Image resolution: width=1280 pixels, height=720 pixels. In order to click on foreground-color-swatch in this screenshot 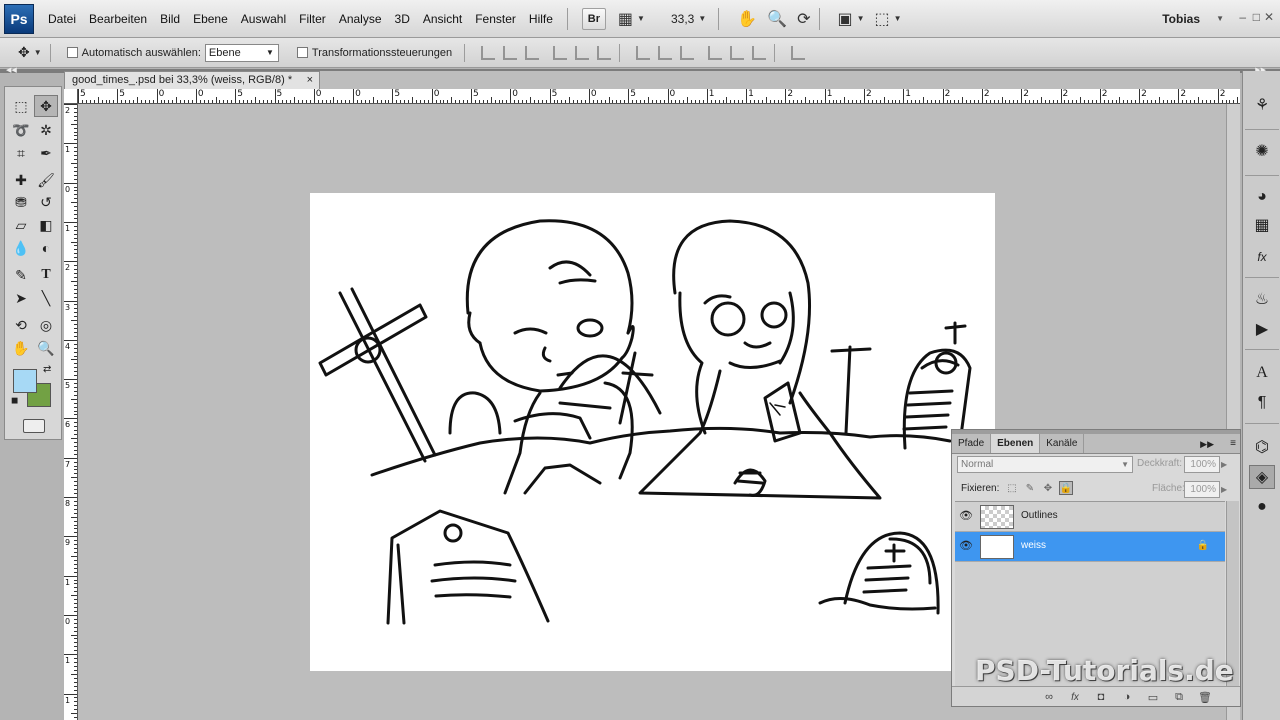, I will do `click(25, 381)`.